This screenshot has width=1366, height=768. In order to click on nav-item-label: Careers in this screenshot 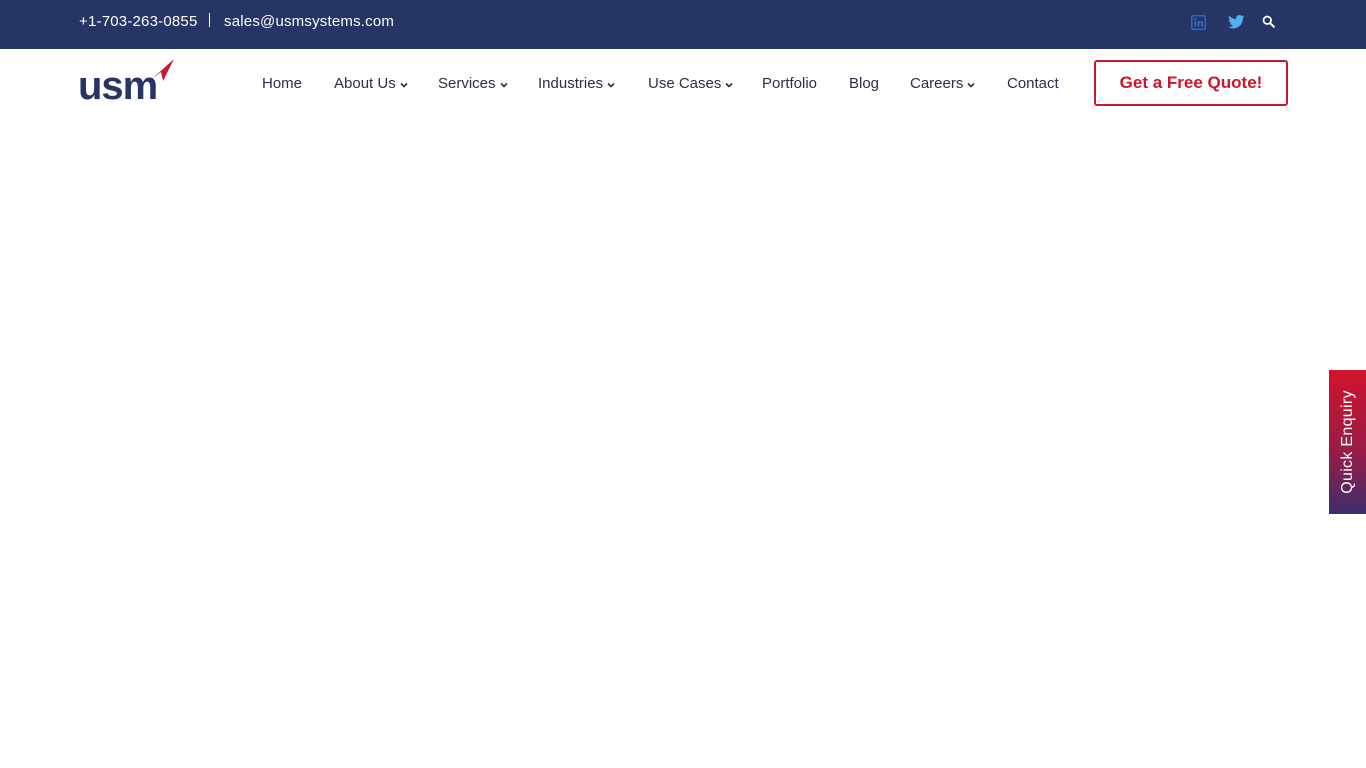, I will do `click(937, 83)`.